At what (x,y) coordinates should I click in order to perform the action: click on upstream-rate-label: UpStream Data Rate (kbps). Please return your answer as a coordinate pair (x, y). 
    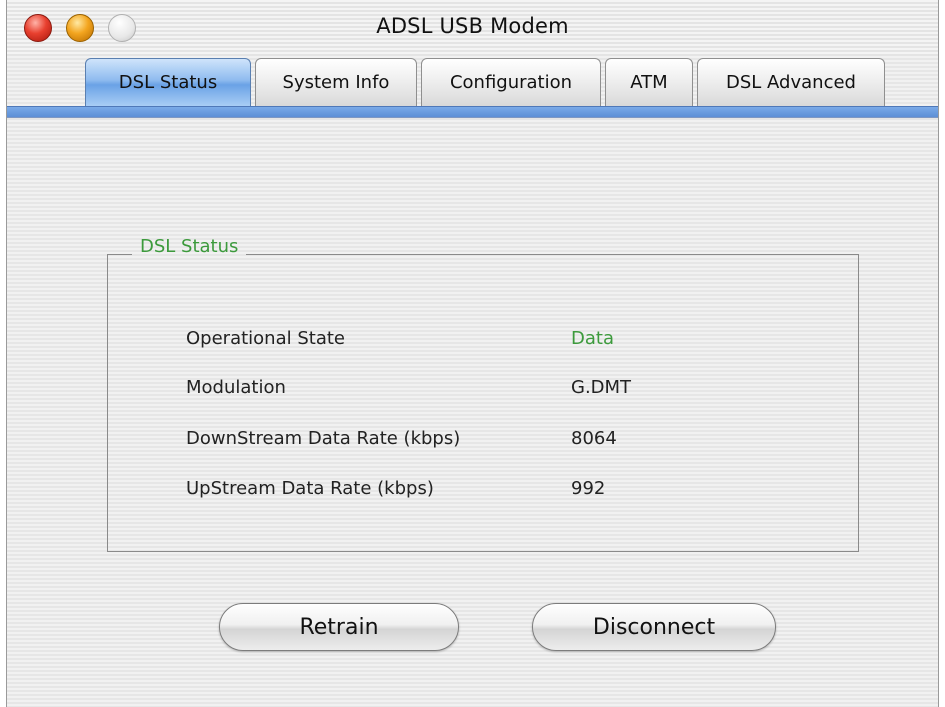
    Looking at the image, I should click on (310, 488).